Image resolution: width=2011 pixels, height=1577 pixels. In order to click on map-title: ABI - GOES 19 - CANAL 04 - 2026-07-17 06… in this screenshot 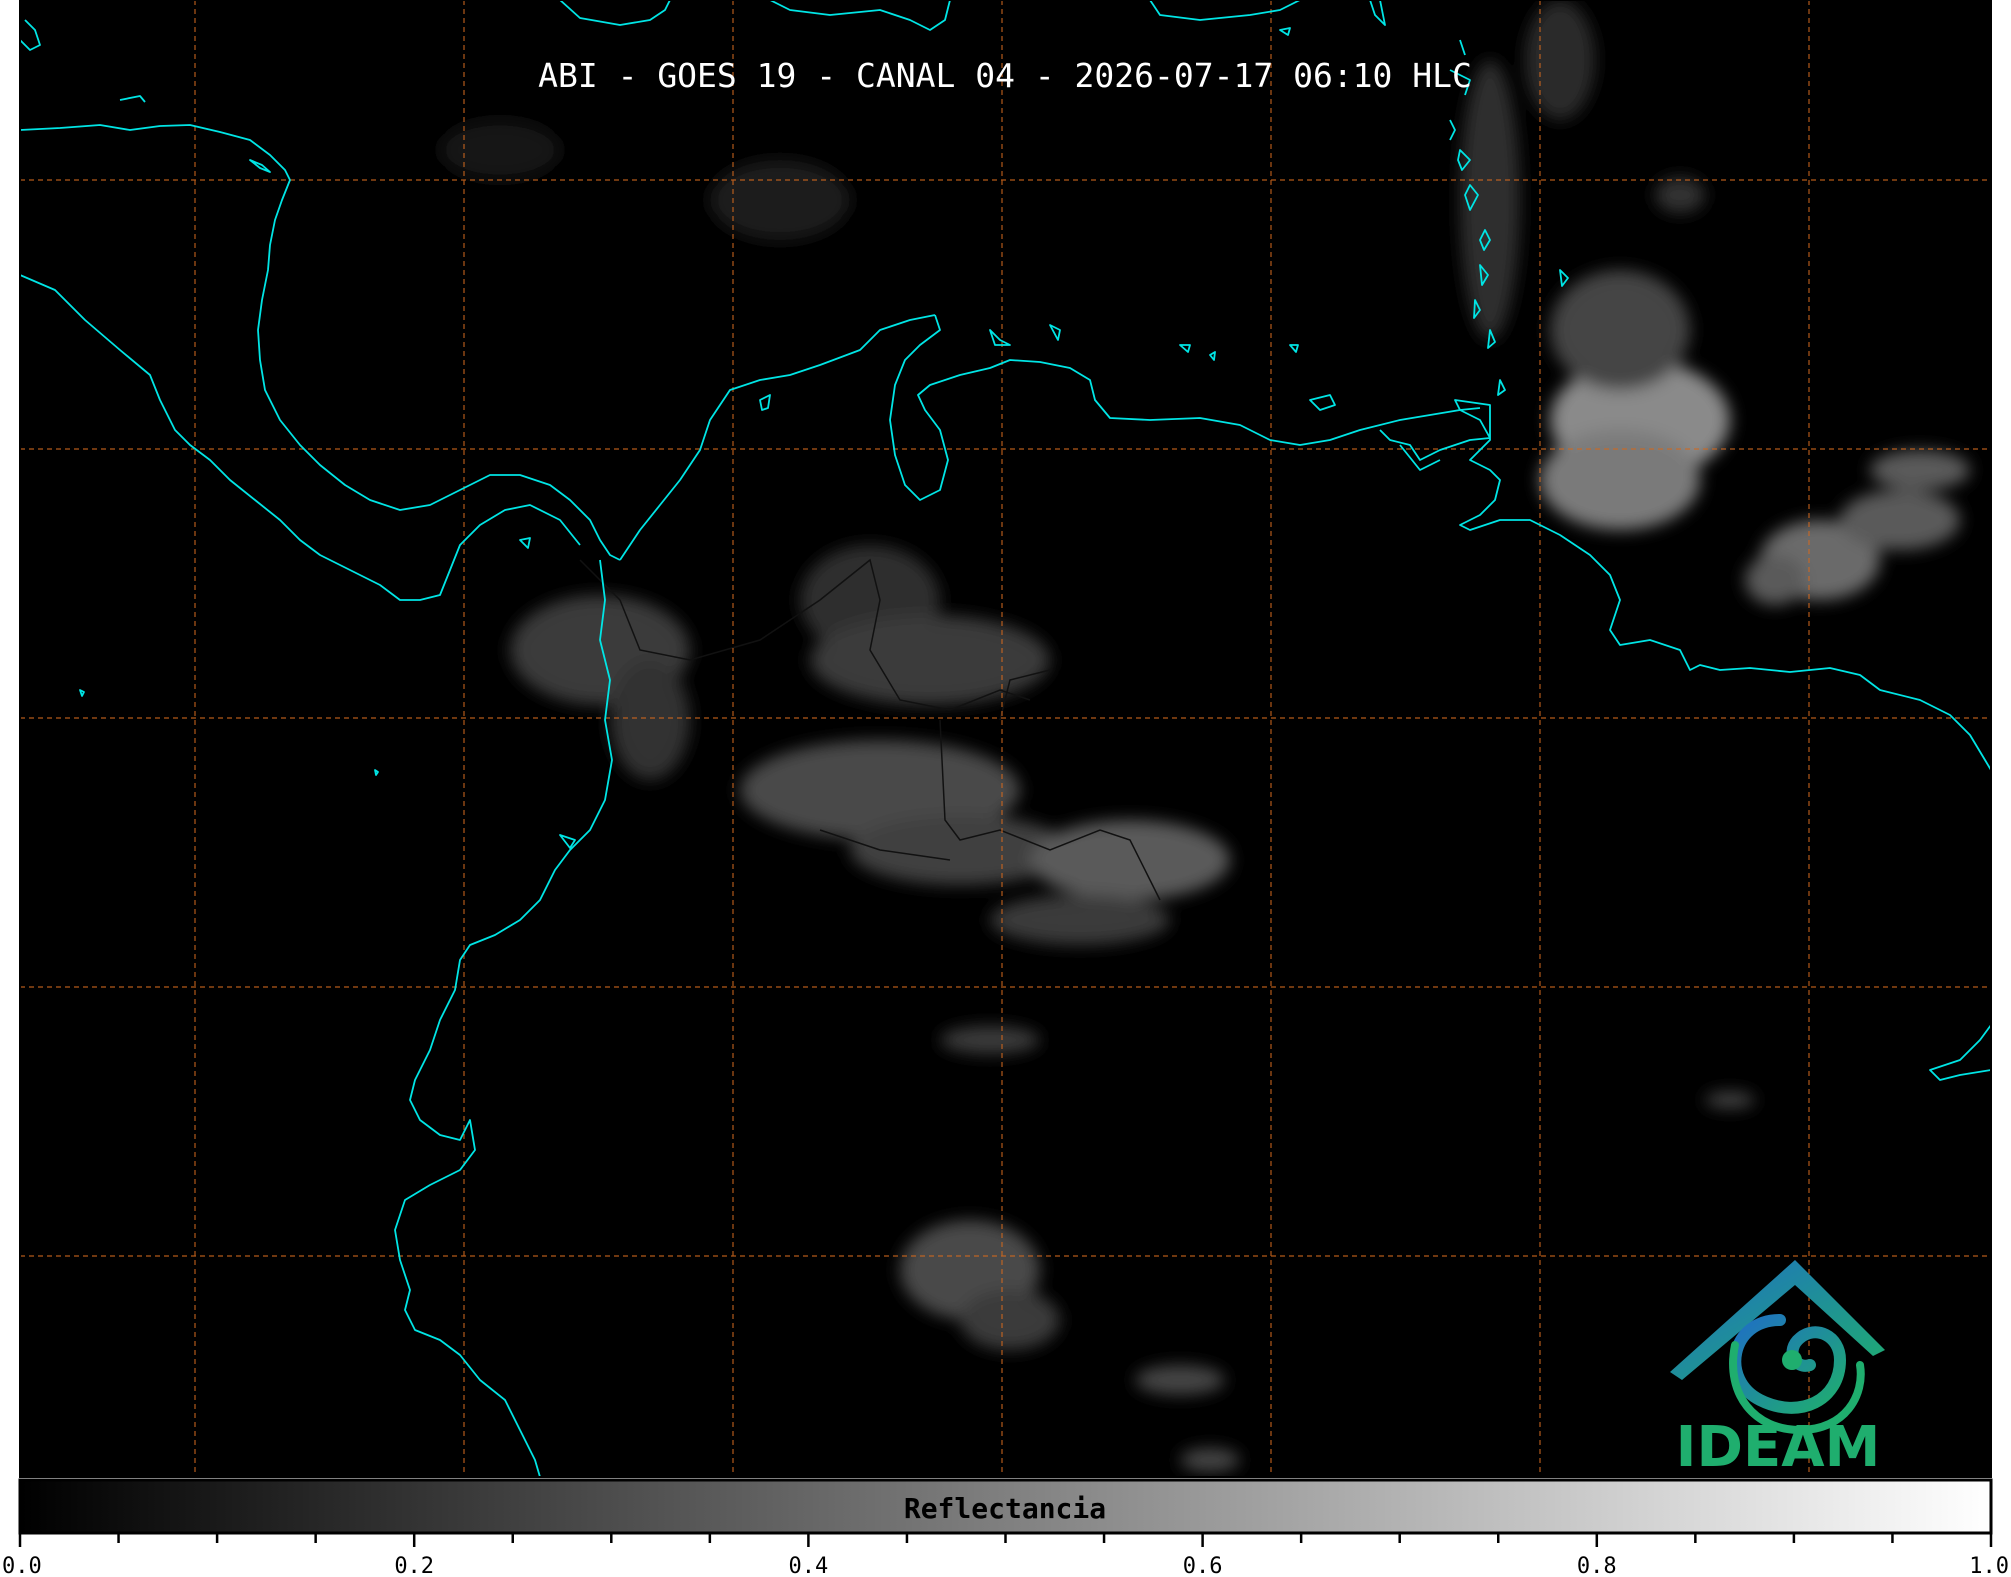, I will do `click(1005, 75)`.